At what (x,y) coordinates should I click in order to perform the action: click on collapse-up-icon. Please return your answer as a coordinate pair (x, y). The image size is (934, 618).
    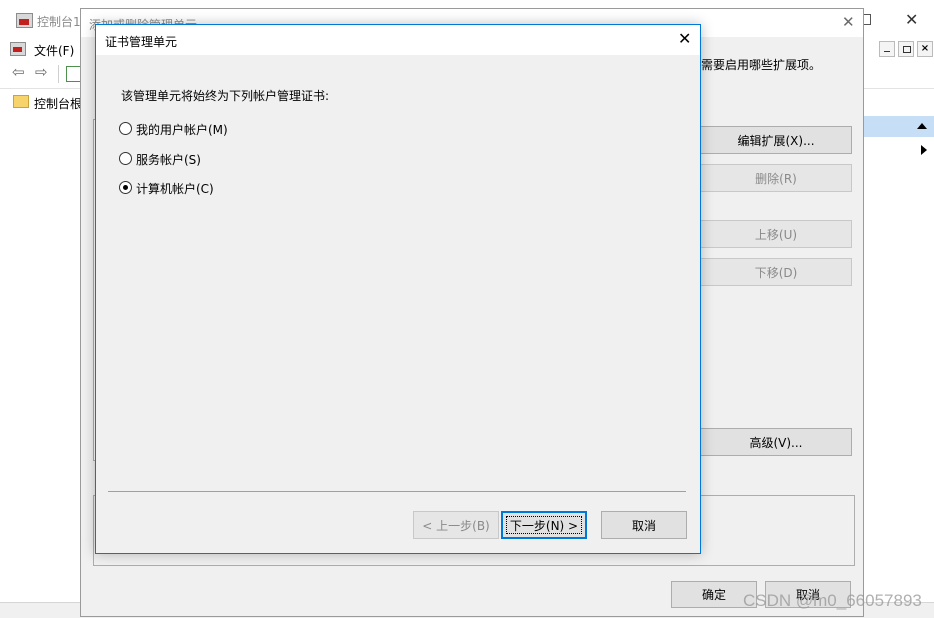
    Looking at the image, I should click on (922, 126).